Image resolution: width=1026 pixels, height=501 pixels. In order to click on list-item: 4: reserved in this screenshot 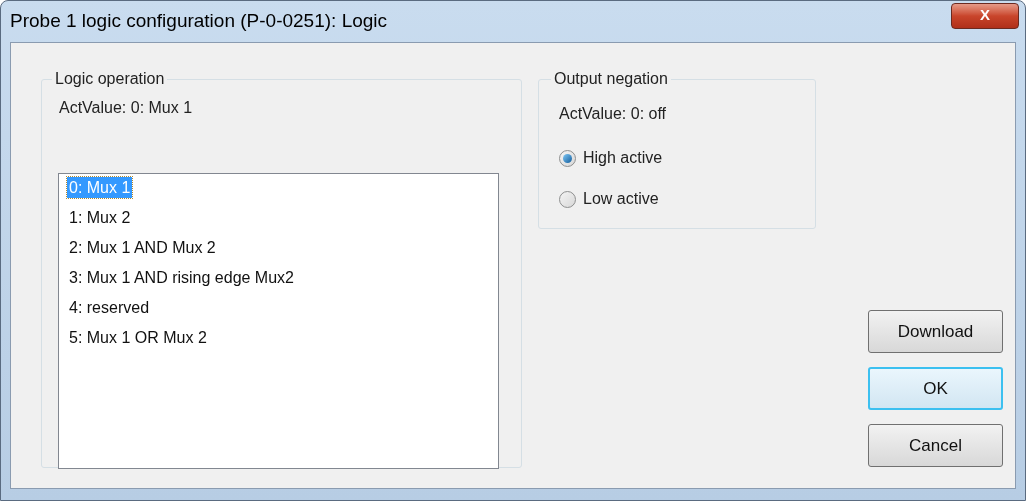, I will do `click(109, 307)`.